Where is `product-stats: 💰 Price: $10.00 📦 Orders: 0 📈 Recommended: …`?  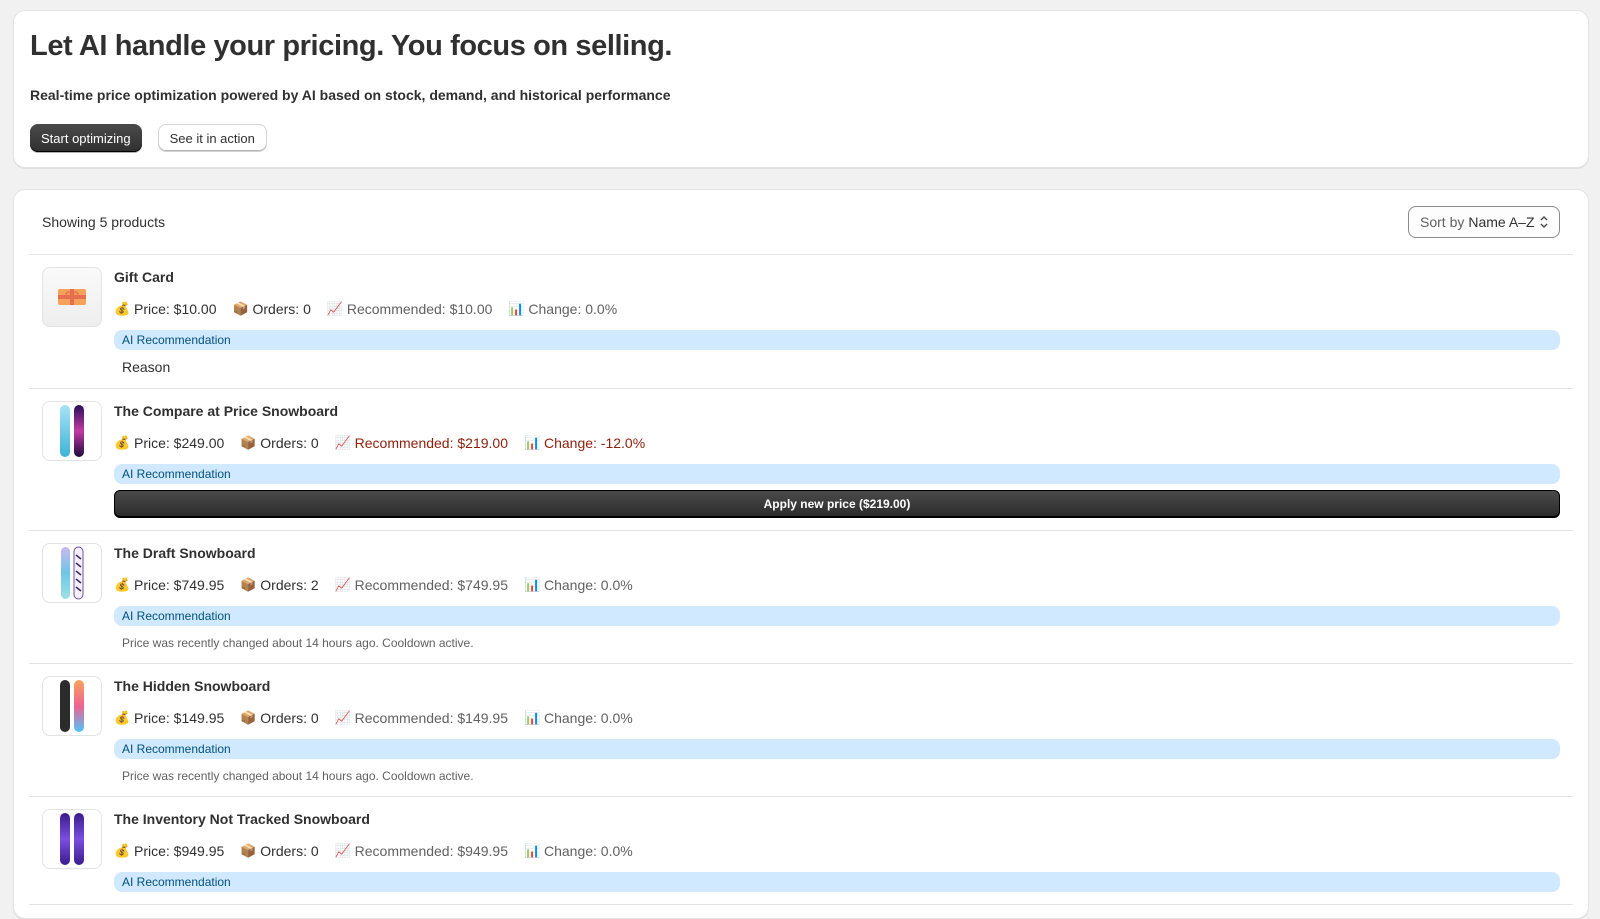 product-stats: 💰 Price: $10.00 📦 Orders: 0 📈 Recommended: … is located at coordinates (837, 309).